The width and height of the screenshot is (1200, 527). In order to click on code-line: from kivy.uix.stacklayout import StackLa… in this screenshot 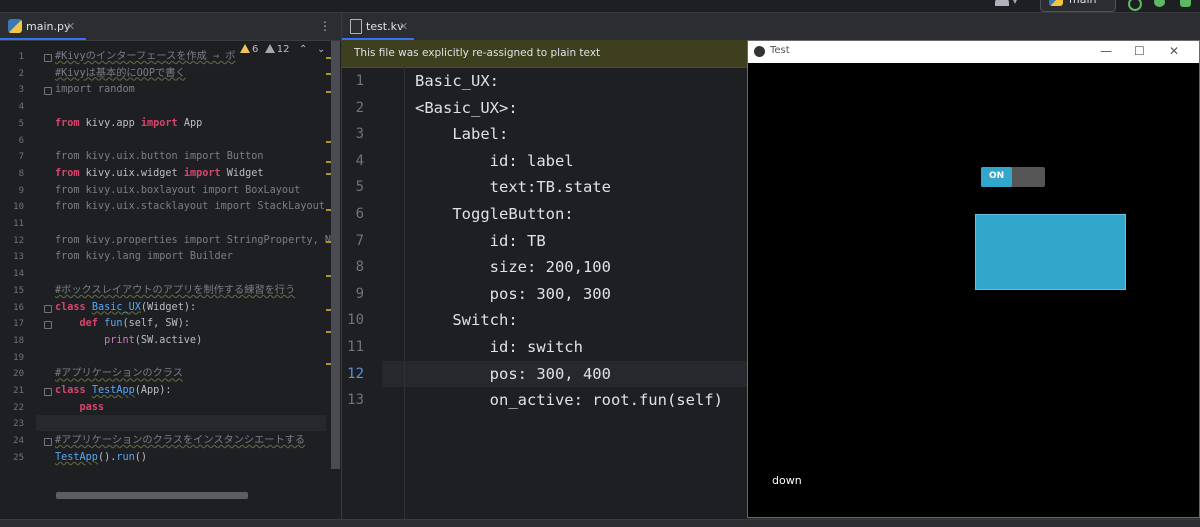, I will do `click(190, 207)`.